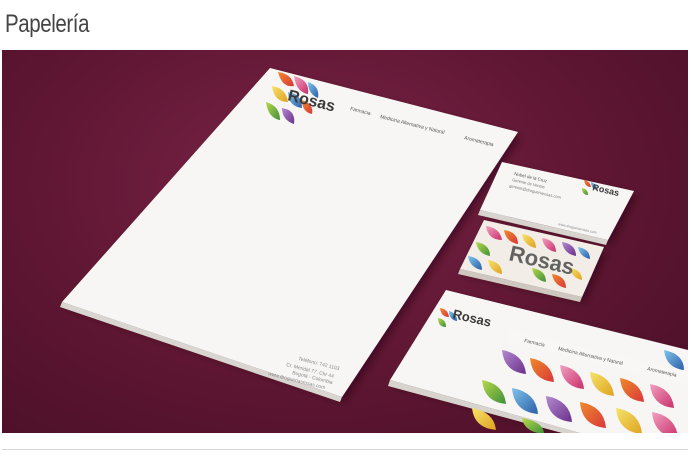 This screenshot has height=458, width=691. Describe the element at coordinates (345, 449) in the screenshot. I see `section-divider` at that location.